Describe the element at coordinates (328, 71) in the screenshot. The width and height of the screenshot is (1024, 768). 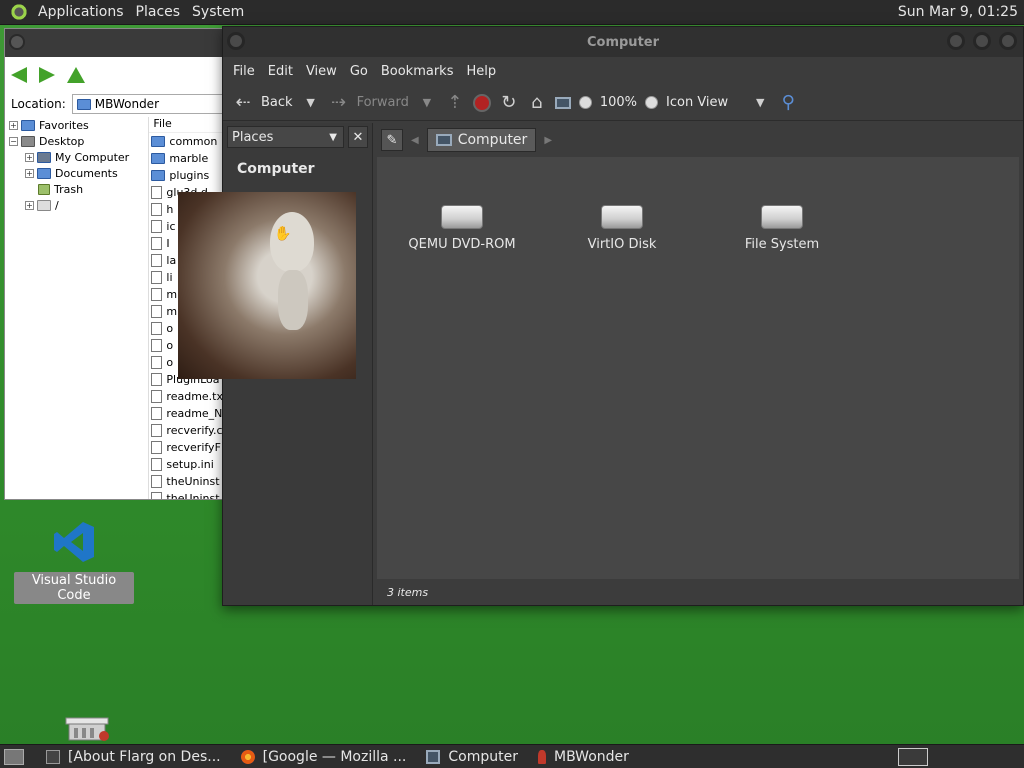
I see `menu-view: View` at that location.